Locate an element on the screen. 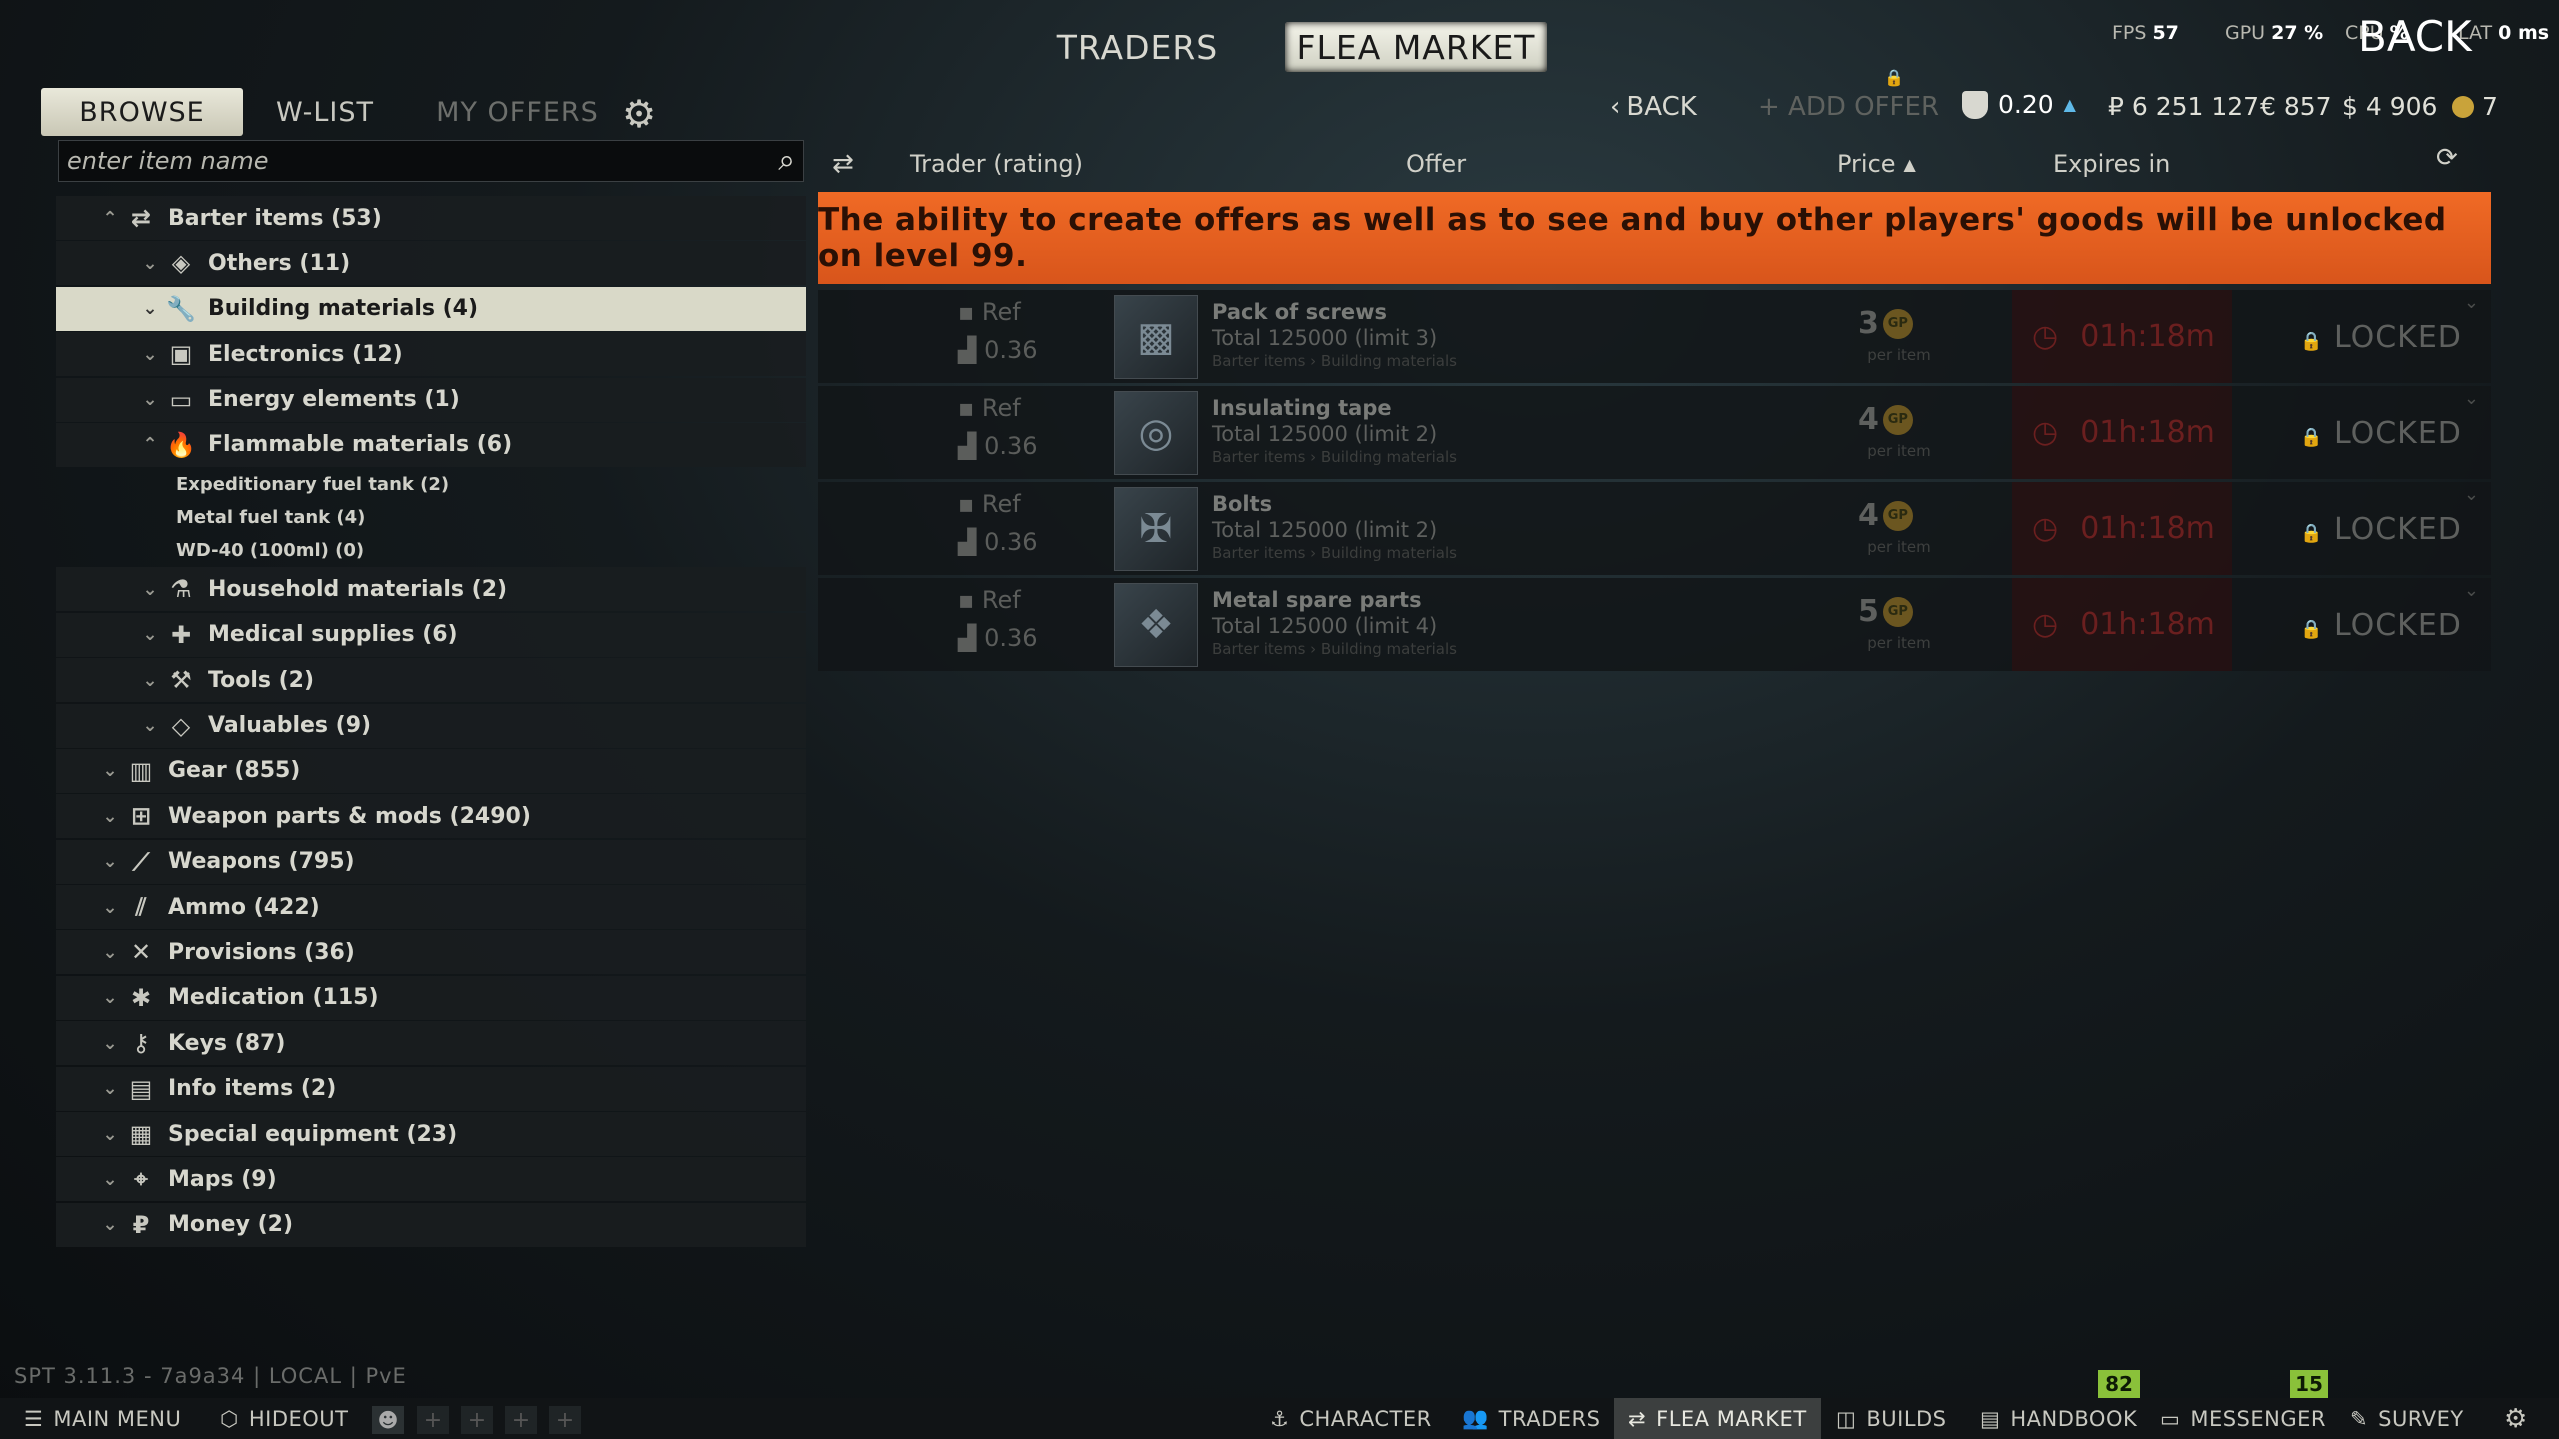 The width and height of the screenshot is (2559, 1439). category-info-items: ⌄ ▤ Info items (2) is located at coordinates (431, 1088).